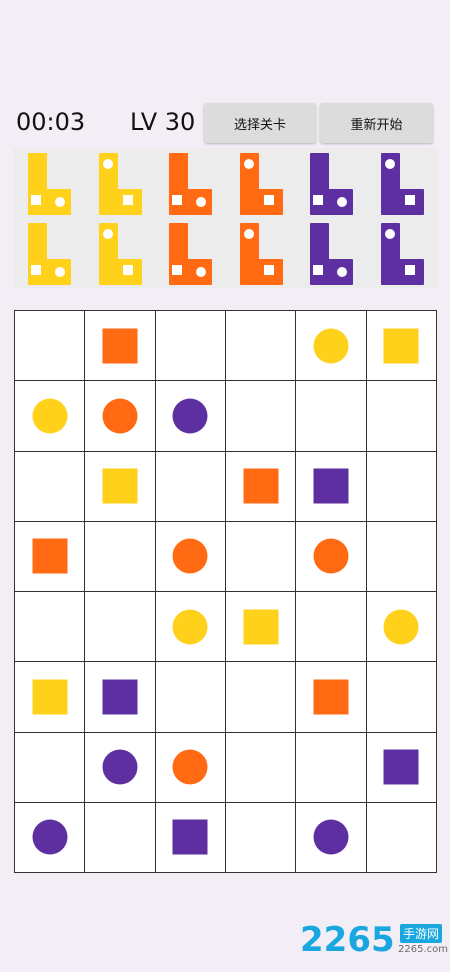 The image size is (450, 972). I want to click on select-level-button: 选择关卡, so click(260, 123).